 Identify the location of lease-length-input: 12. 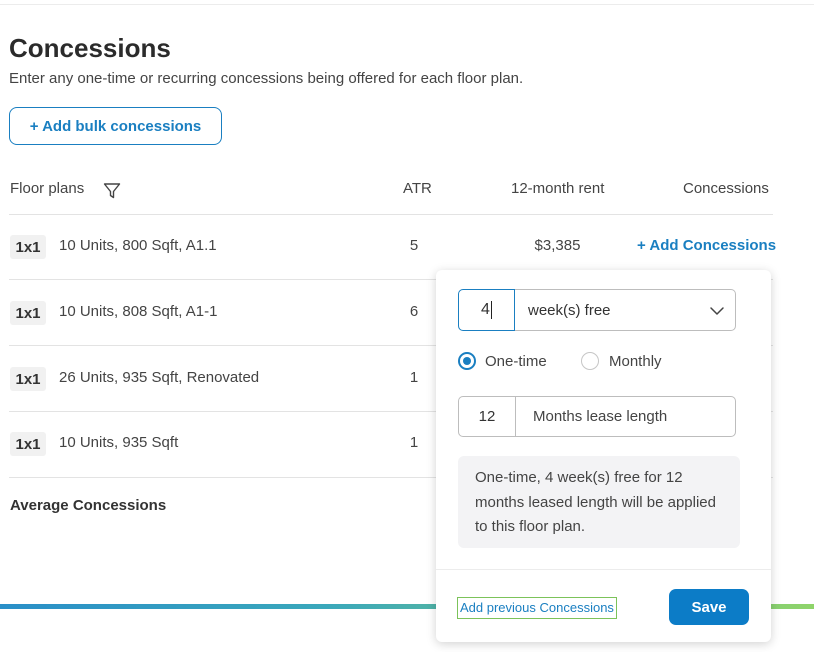
(487, 416).